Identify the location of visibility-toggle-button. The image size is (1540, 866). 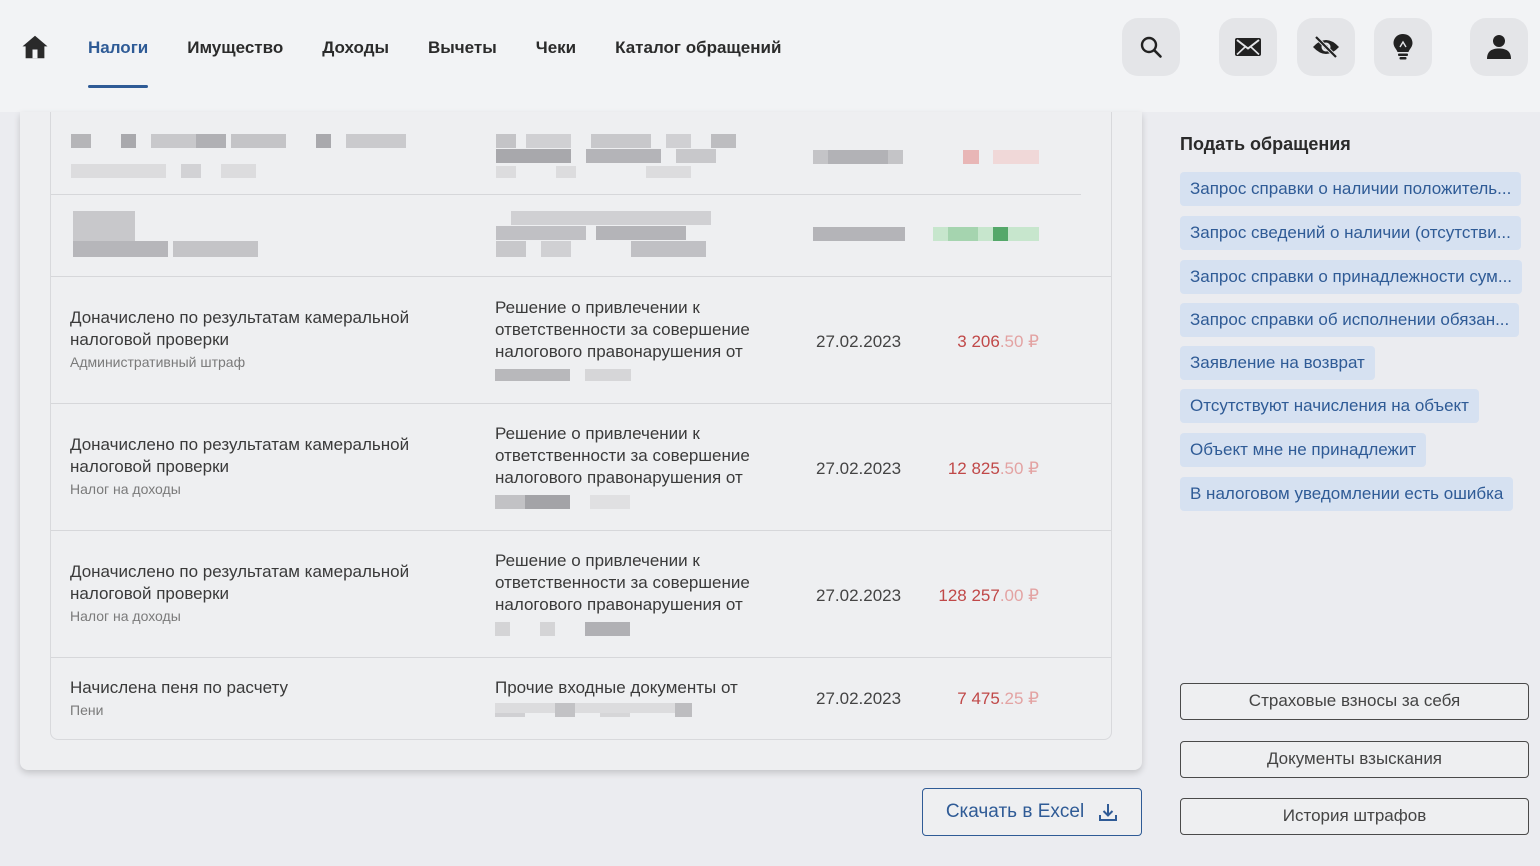
(1326, 47).